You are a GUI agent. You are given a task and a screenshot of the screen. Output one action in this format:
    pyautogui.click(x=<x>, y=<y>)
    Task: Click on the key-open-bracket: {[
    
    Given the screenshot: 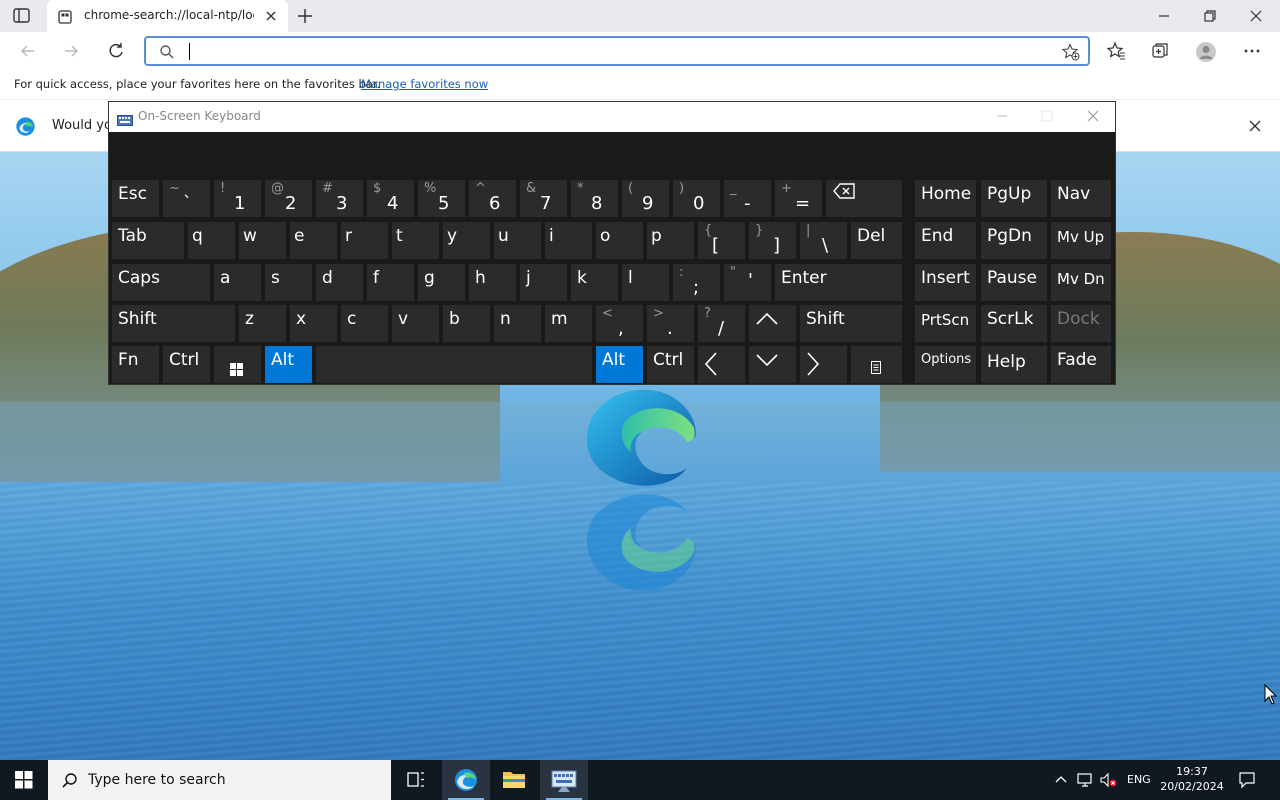 What is the action you would take?
    pyautogui.click(x=721, y=240)
    